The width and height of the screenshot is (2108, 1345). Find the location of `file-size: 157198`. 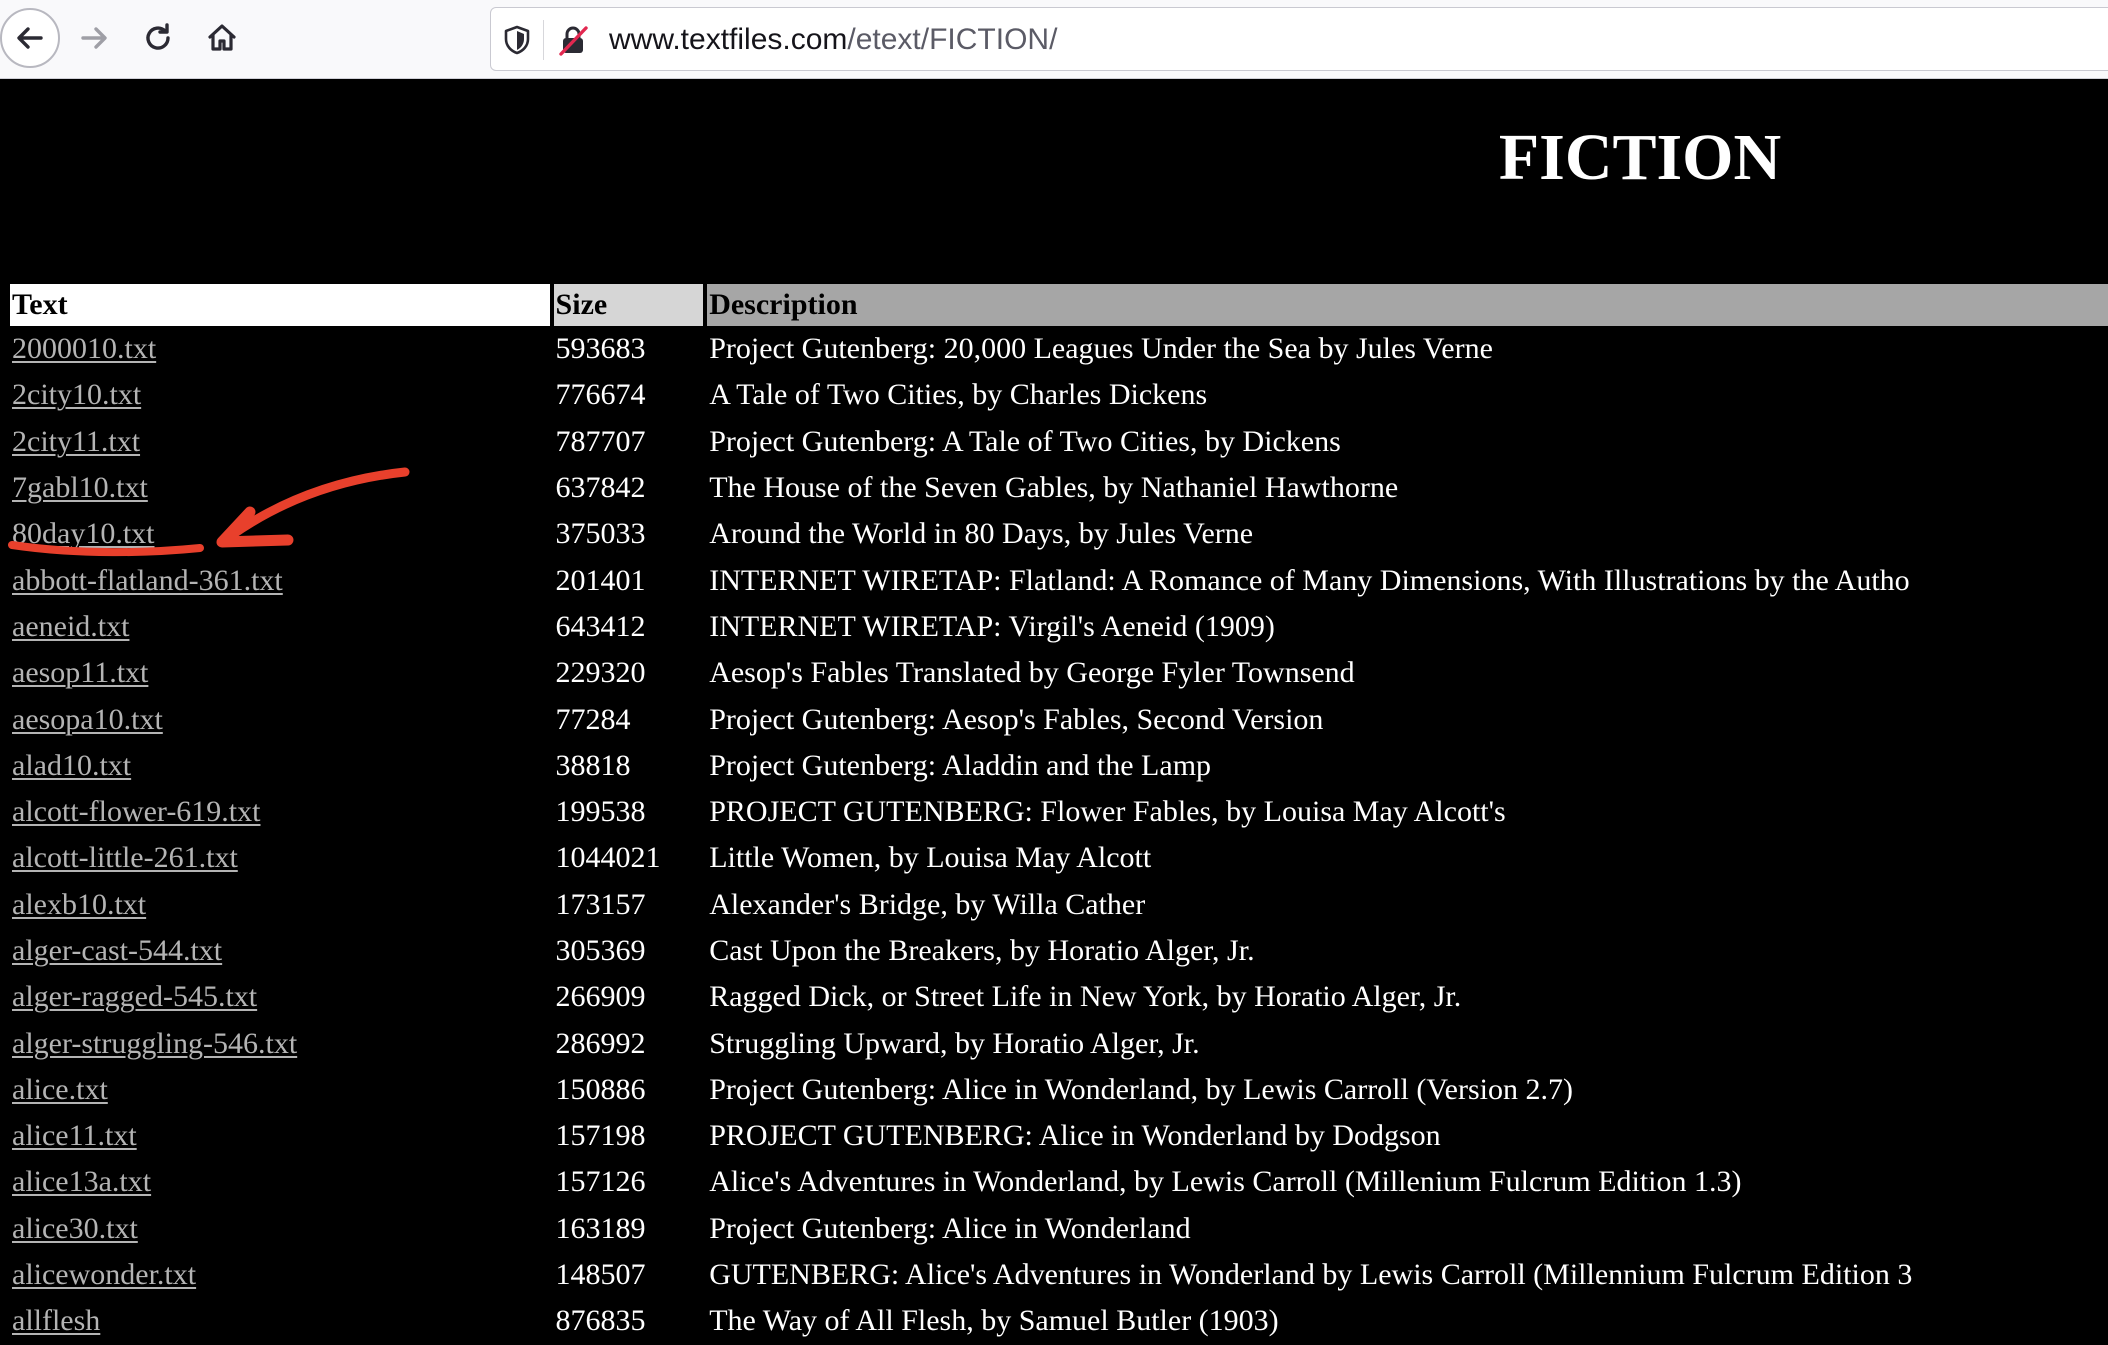

file-size: 157198 is located at coordinates (600, 1136).